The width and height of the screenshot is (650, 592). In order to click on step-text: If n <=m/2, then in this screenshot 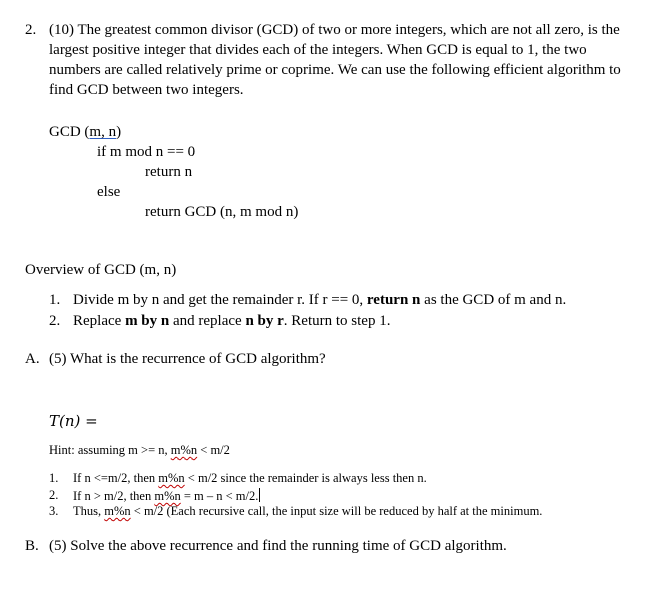, I will do `click(116, 478)`.